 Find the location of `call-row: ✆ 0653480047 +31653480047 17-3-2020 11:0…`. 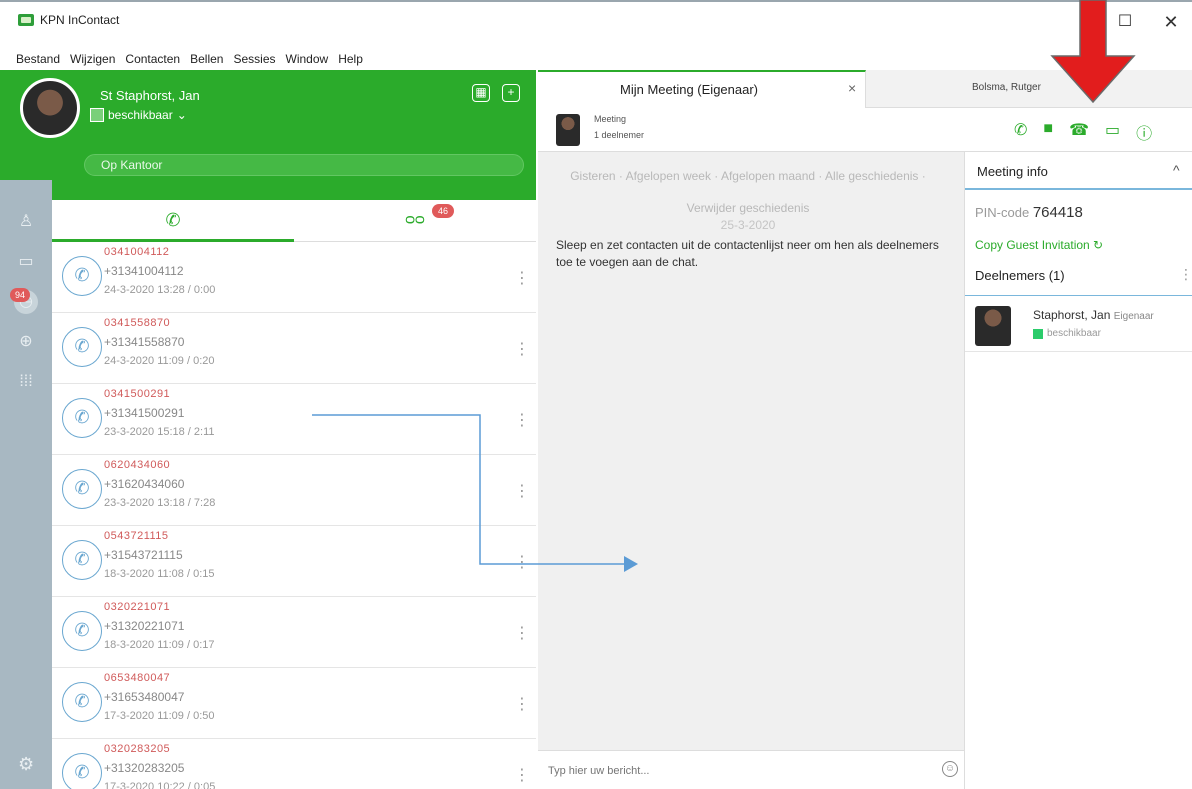

call-row: ✆ 0653480047 +31653480047 17-3-2020 11:0… is located at coordinates (294, 703).